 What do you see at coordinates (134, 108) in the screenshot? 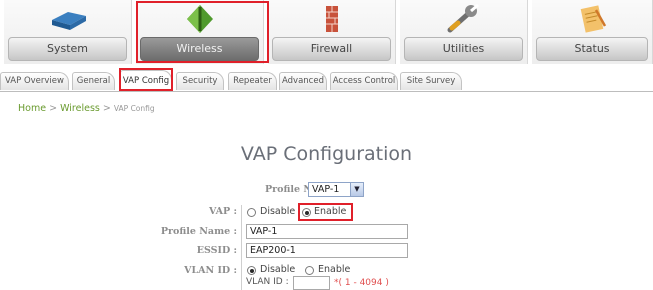
I see `breadcrumb-current: VAP Config` at bounding box center [134, 108].